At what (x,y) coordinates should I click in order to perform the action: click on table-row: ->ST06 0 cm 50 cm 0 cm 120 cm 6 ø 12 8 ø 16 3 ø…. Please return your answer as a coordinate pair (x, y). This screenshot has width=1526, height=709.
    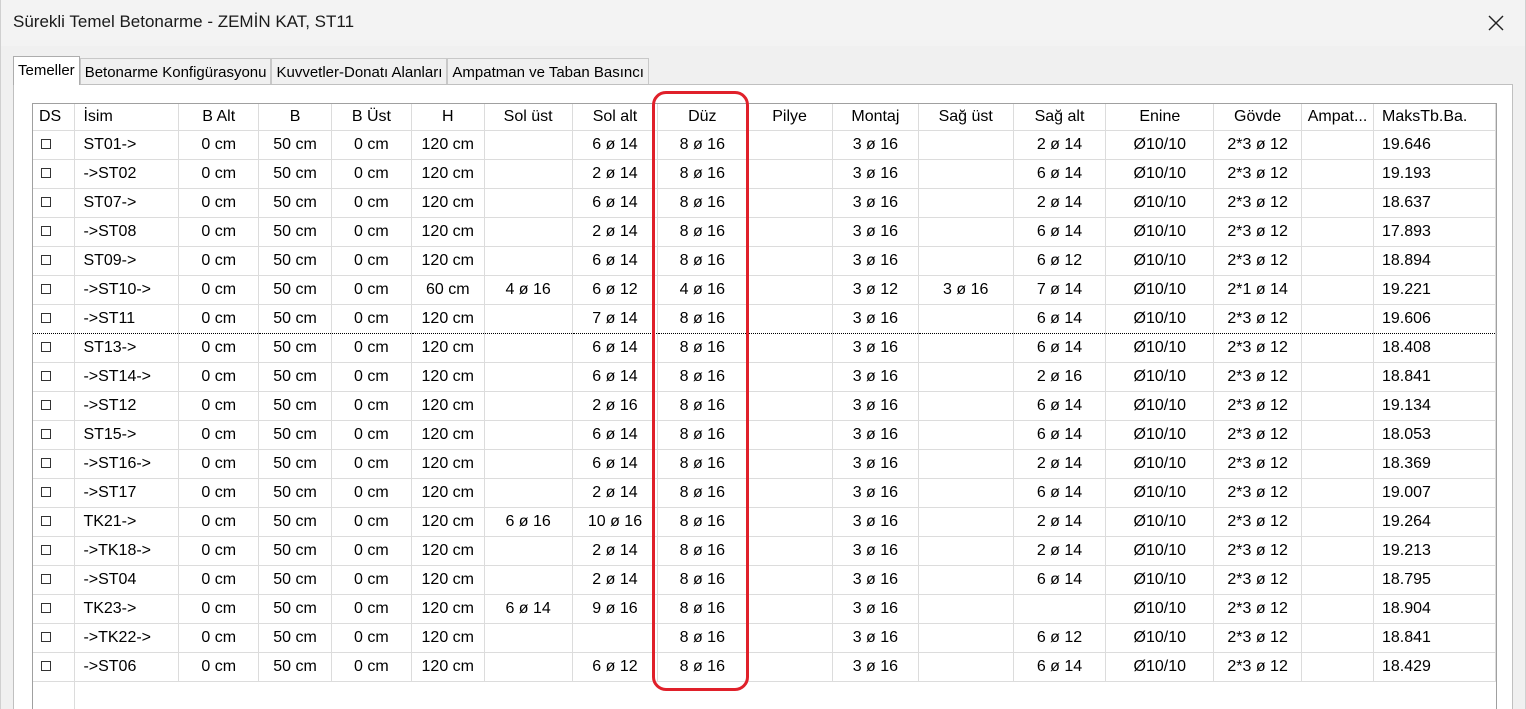
    Looking at the image, I should click on (764, 667).